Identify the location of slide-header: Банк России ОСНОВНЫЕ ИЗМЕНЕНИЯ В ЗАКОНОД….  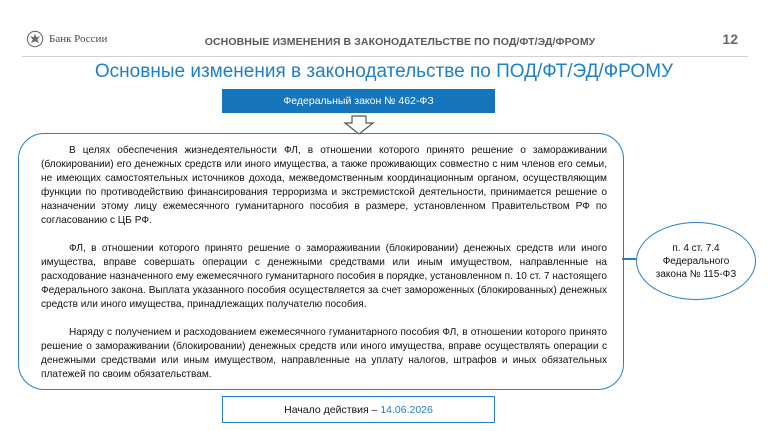
(384, 30).